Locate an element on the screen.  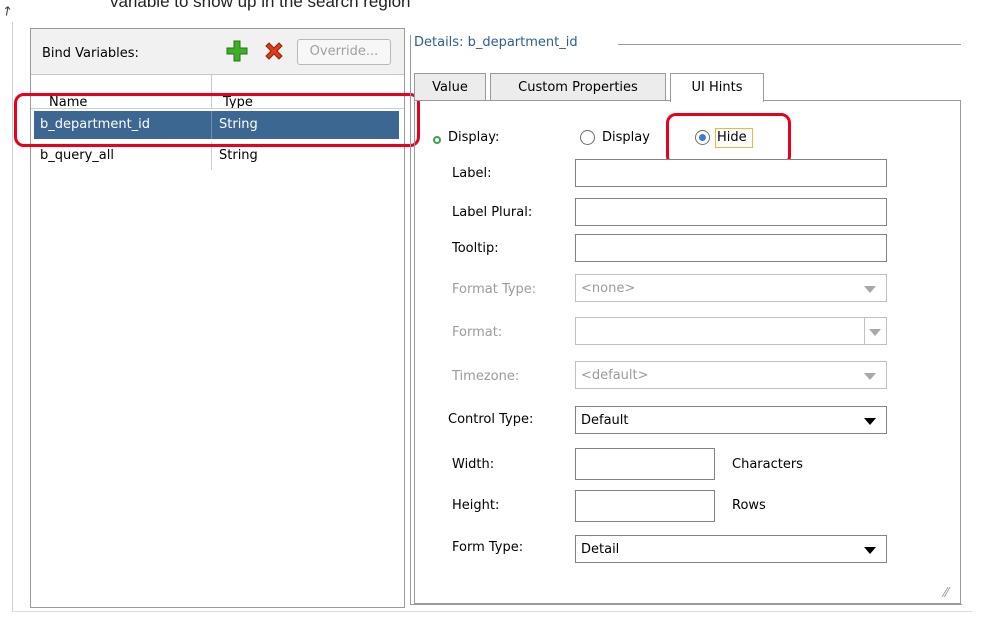
bind-variables-title: Bind Variables: is located at coordinates (90, 53).